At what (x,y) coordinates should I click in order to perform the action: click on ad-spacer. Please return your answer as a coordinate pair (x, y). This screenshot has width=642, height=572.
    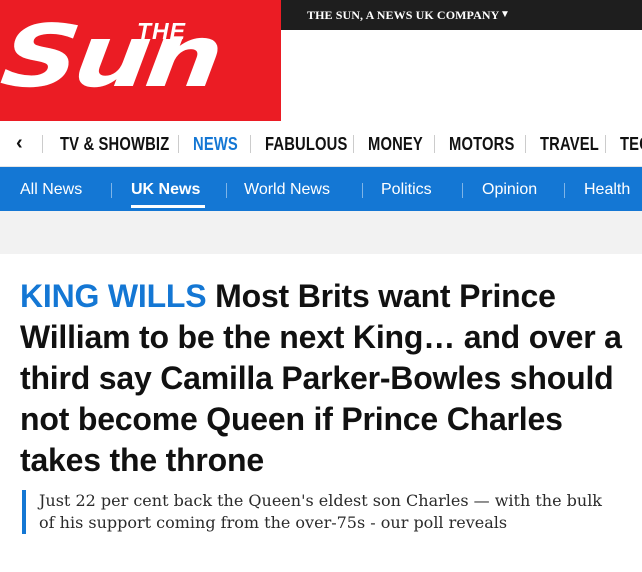
    Looking at the image, I should click on (321, 232).